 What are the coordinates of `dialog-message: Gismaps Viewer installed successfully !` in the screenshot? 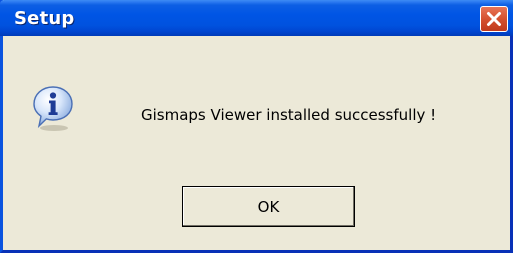 It's located at (289, 115).